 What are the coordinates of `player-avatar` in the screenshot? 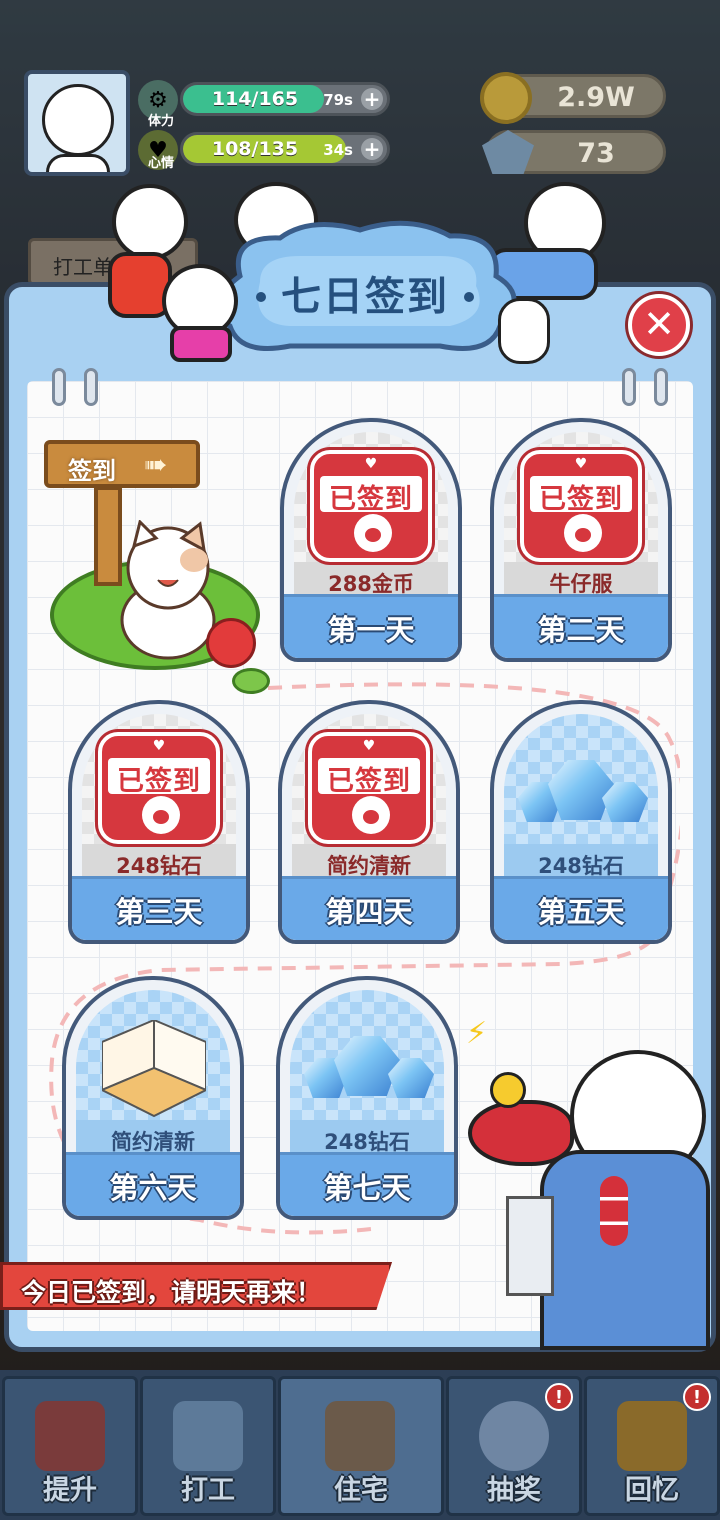 It's located at (77, 123).